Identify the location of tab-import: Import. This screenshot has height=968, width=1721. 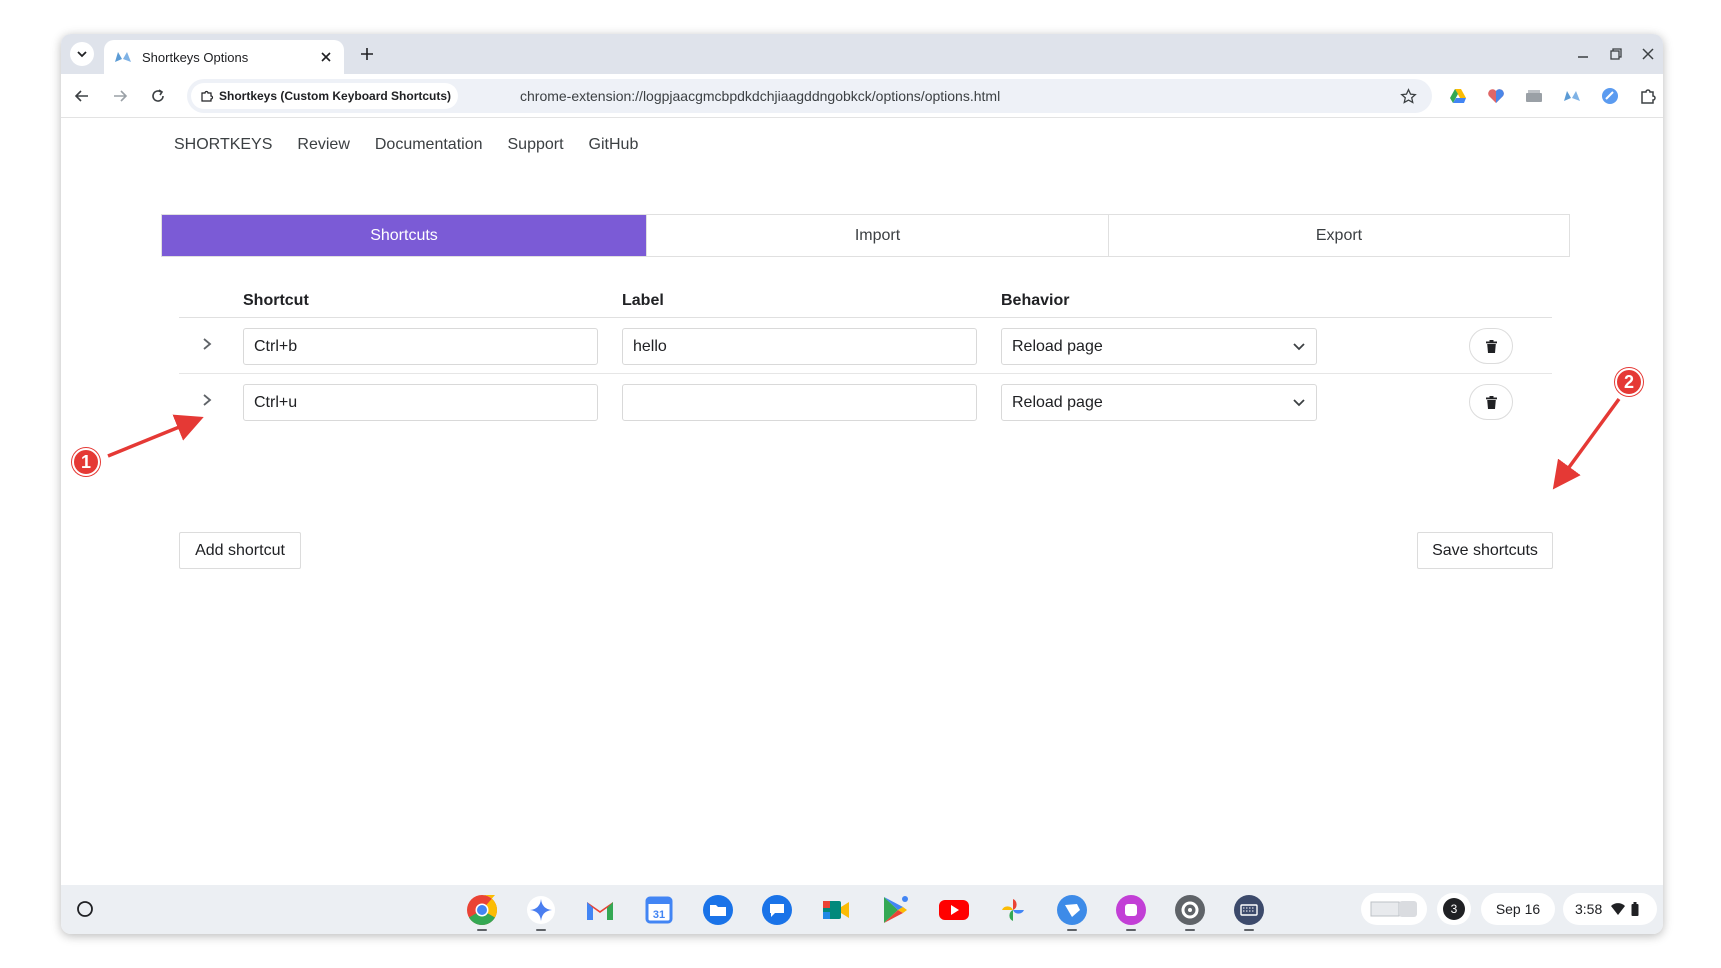
(877, 235).